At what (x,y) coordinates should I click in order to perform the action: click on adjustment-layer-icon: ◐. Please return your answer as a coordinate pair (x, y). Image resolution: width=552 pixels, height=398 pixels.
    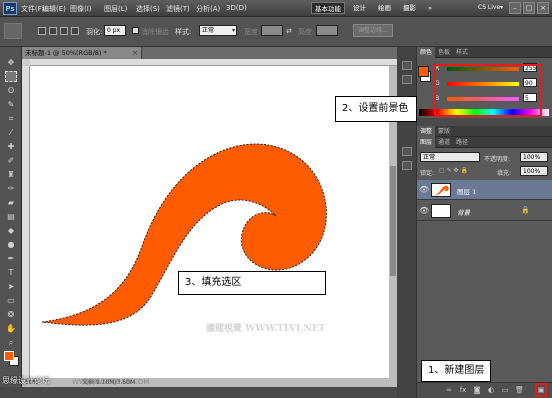
    Looking at the image, I should click on (491, 390).